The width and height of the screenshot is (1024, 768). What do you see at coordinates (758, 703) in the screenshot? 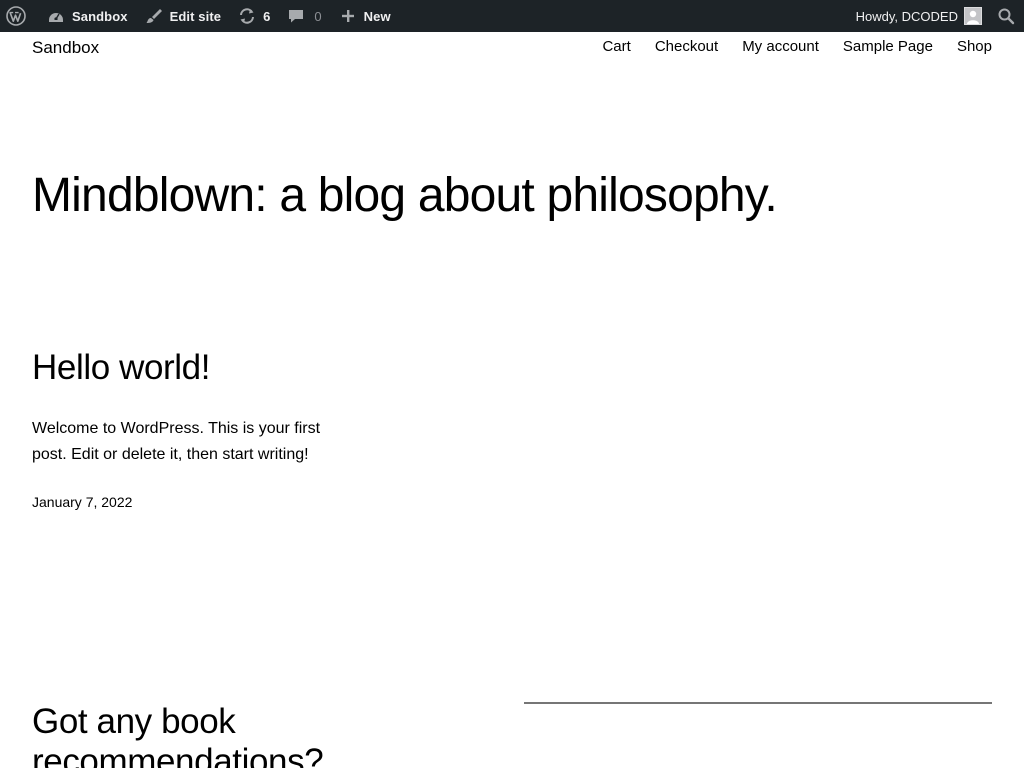
I see `separator` at bounding box center [758, 703].